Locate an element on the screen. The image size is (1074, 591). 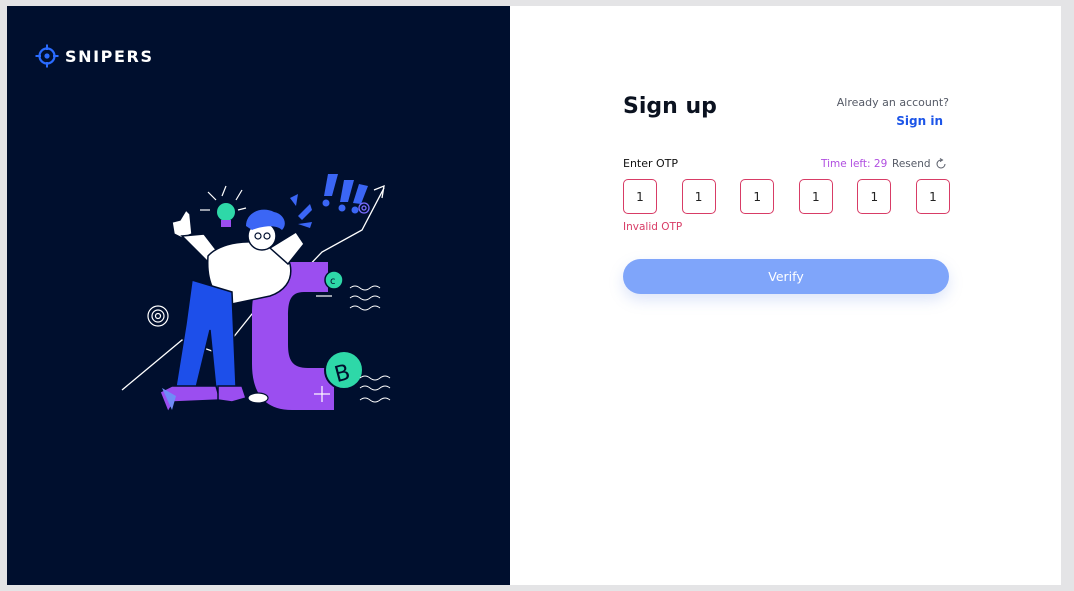
brand-name: SNIPERS is located at coordinates (109, 56).